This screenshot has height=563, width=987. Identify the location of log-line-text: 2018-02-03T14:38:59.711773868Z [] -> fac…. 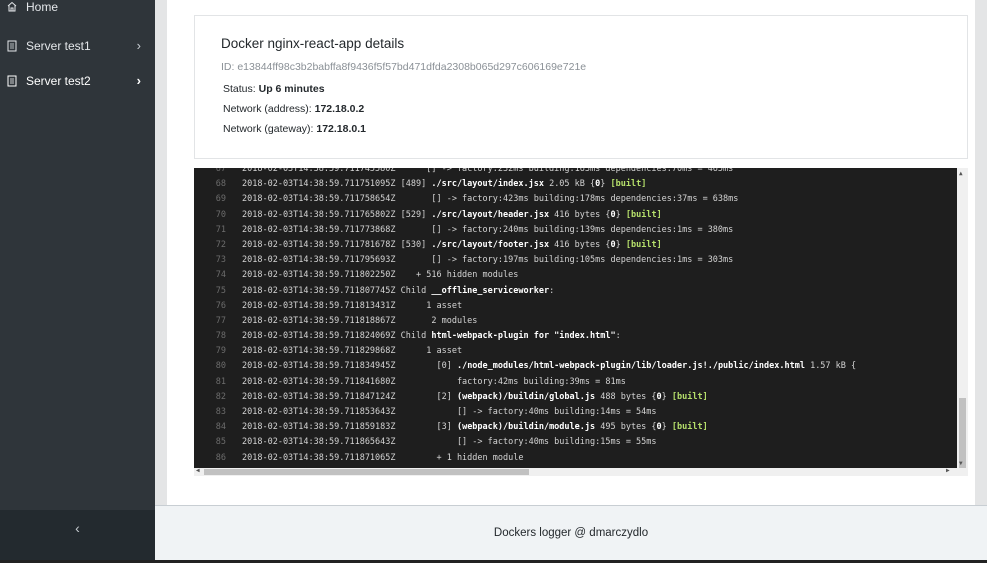
(487, 230).